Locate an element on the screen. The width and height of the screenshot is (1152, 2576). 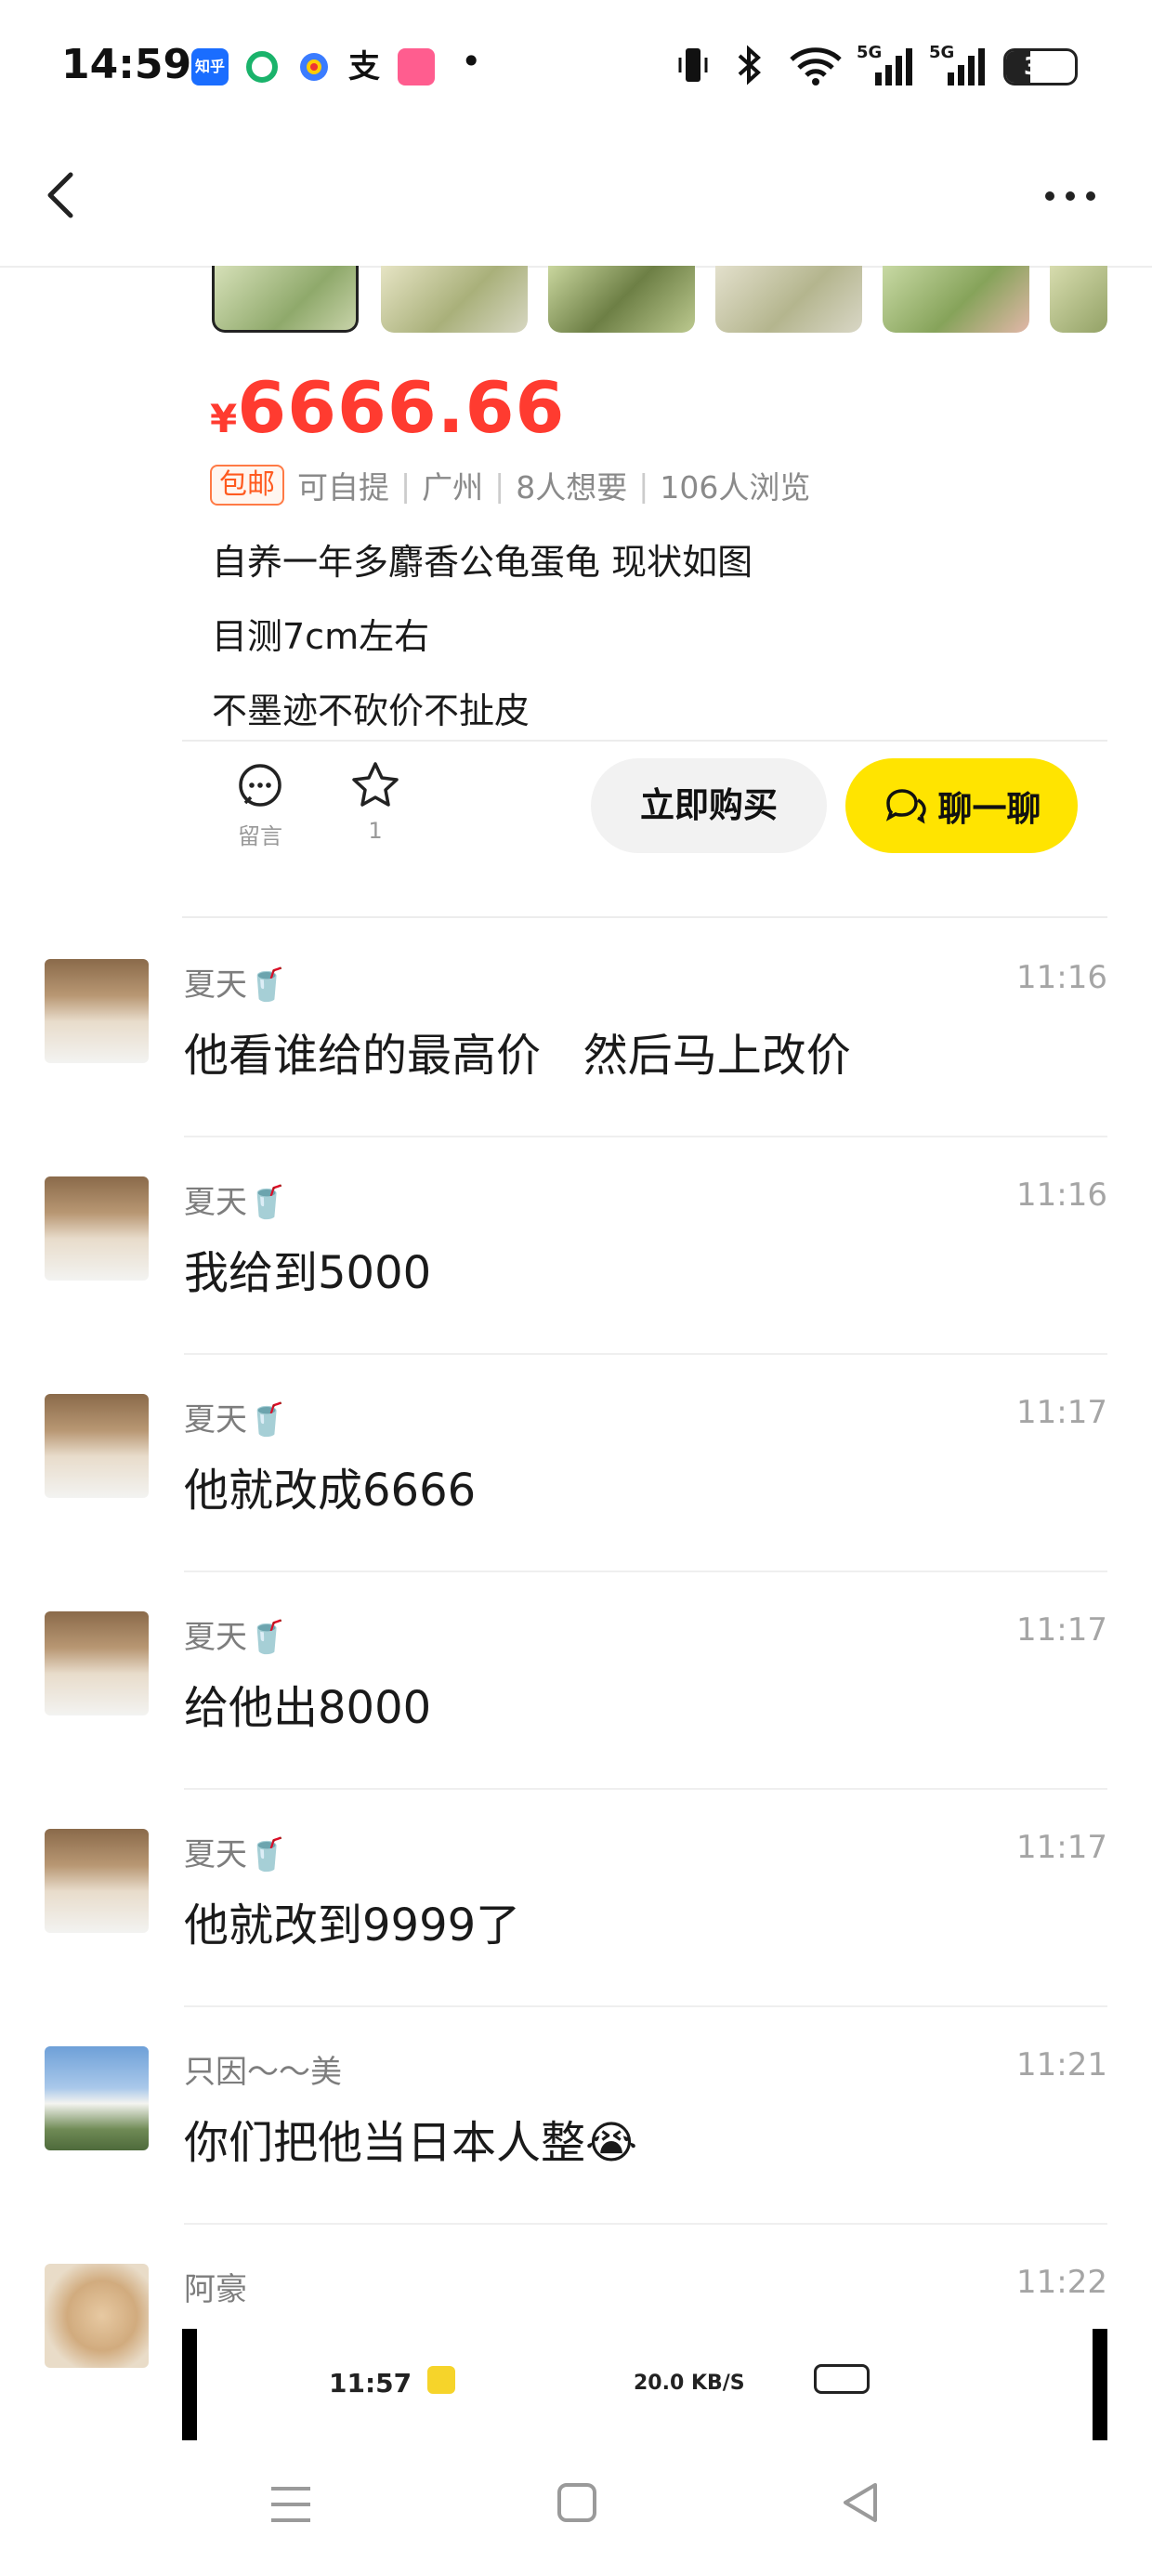
status-bar: 14:59 知乎 支 • 5G 5G 35 is located at coordinates (576, 65).